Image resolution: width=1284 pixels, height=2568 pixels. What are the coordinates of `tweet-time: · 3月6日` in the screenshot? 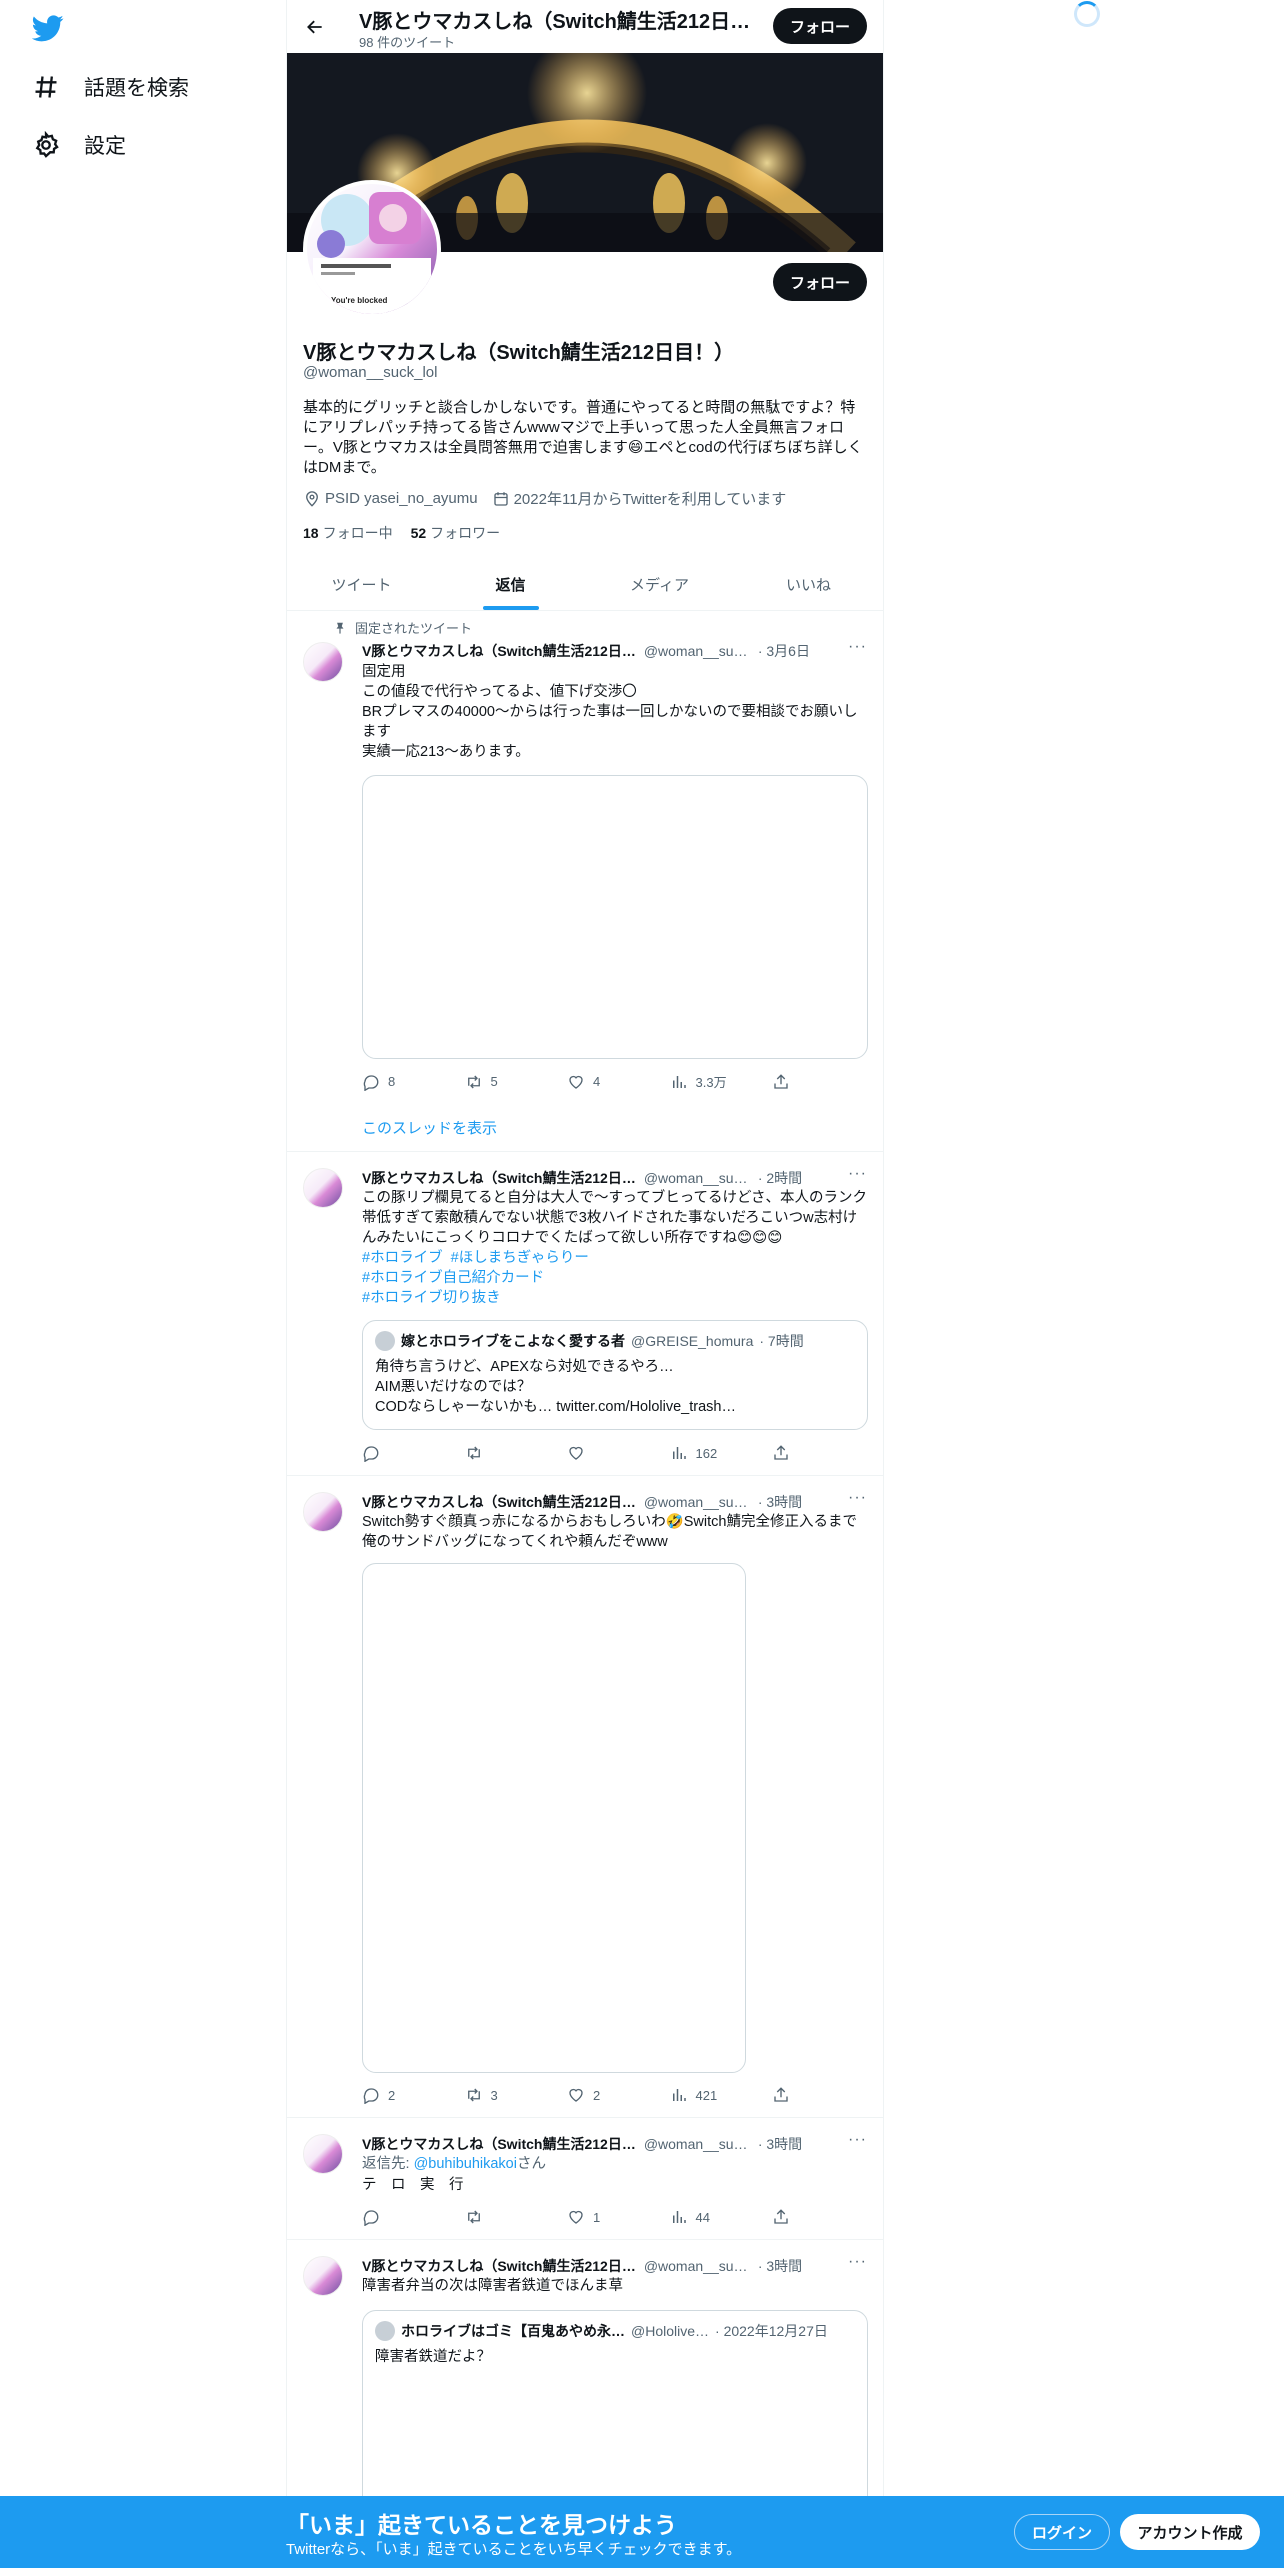 It's located at (784, 651).